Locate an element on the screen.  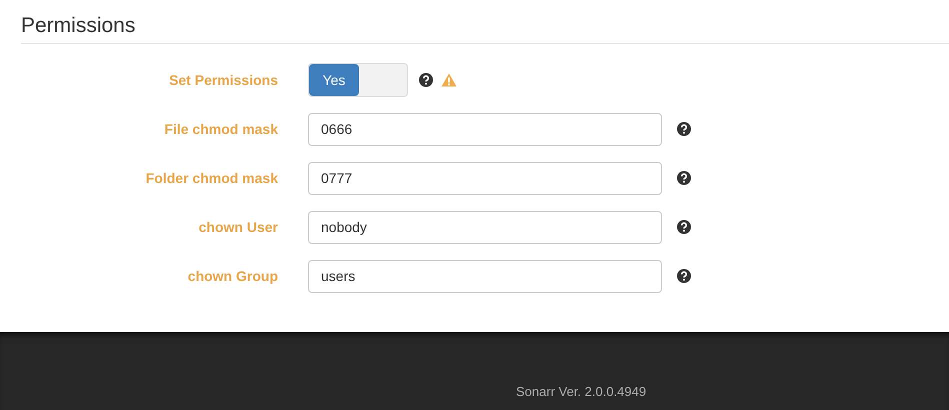
text-input: nobody is located at coordinates (485, 227).